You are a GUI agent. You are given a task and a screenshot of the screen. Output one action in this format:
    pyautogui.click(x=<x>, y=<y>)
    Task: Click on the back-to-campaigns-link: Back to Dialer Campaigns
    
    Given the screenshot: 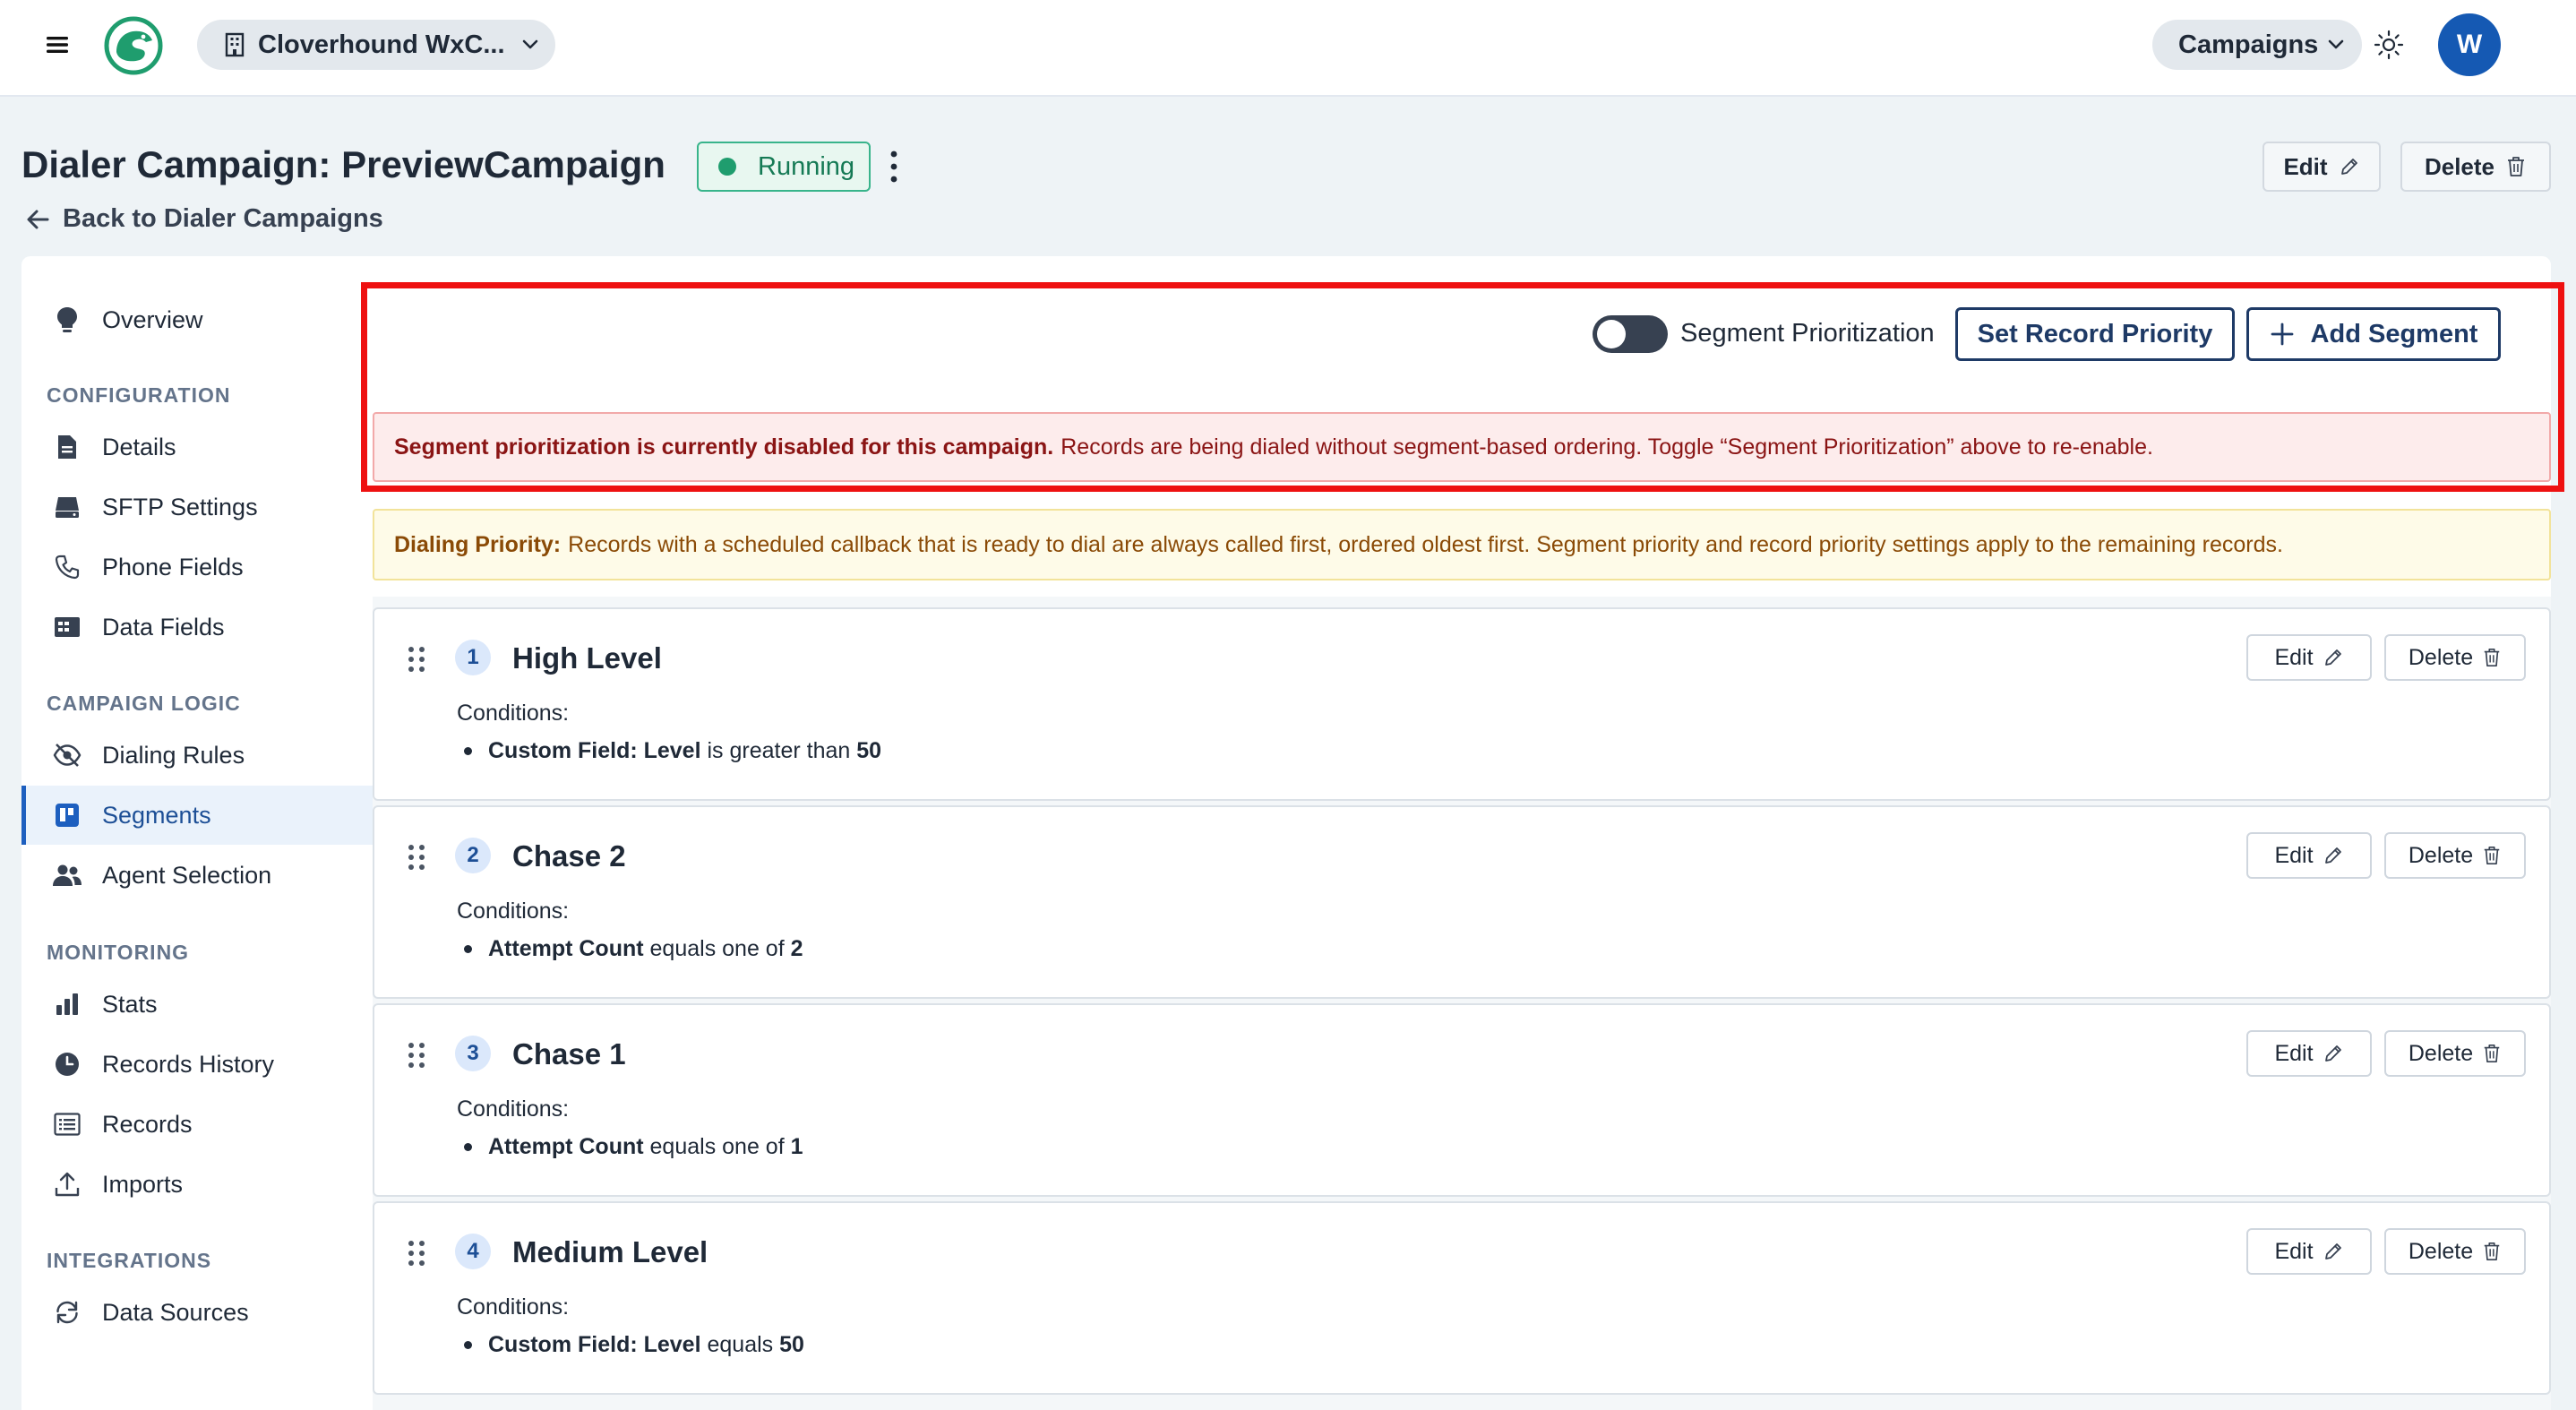 What is the action you would take?
    pyautogui.click(x=204, y=219)
    